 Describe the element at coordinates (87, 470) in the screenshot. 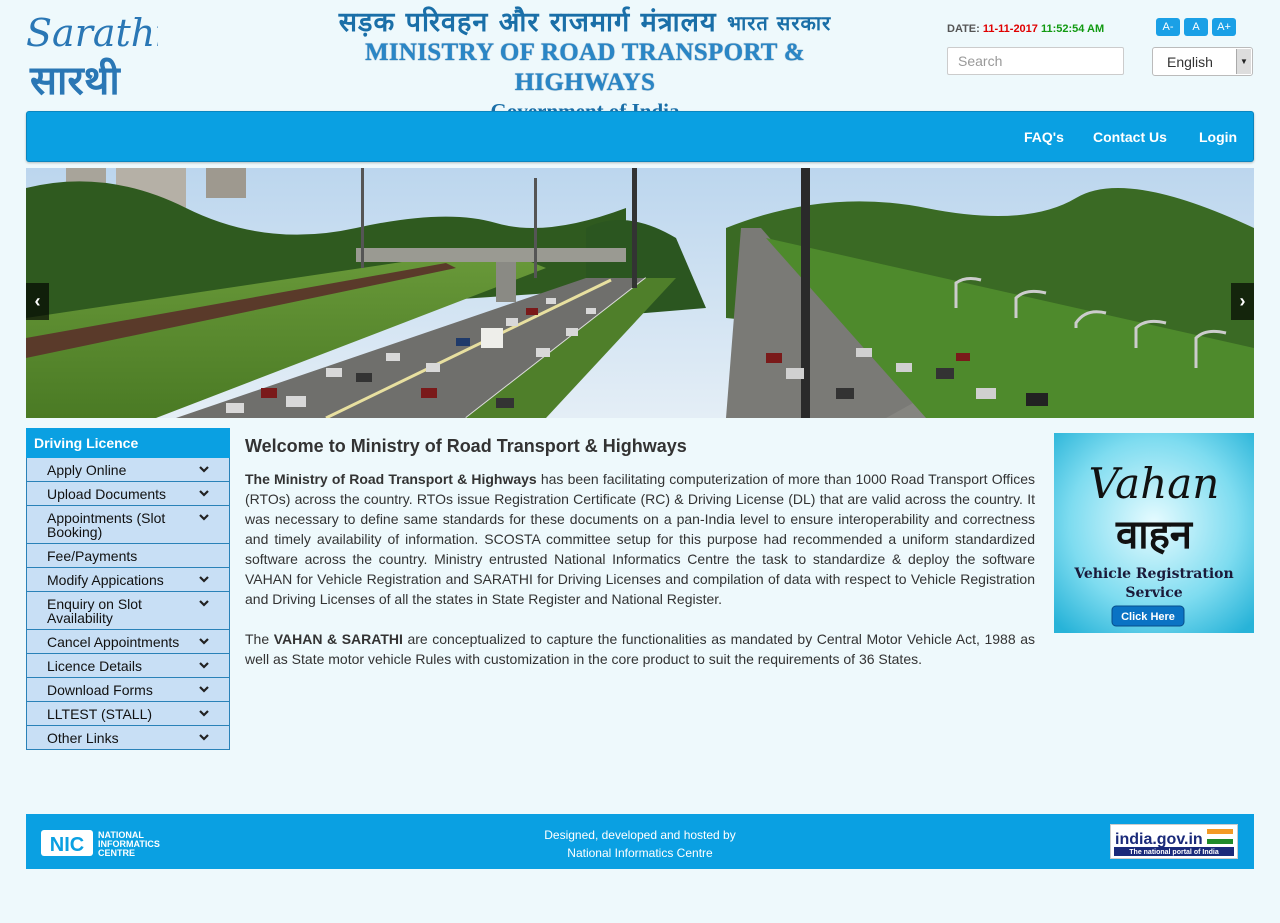

I see `sidebar-item-label: Apply Online` at that location.